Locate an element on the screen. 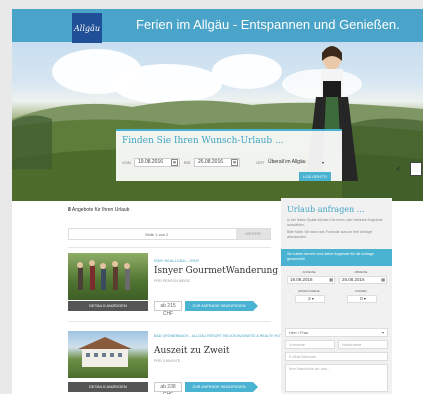 The width and height of the screenshot is (423, 394). location-value: Überall im Allgäu is located at coordinates (287, 162).